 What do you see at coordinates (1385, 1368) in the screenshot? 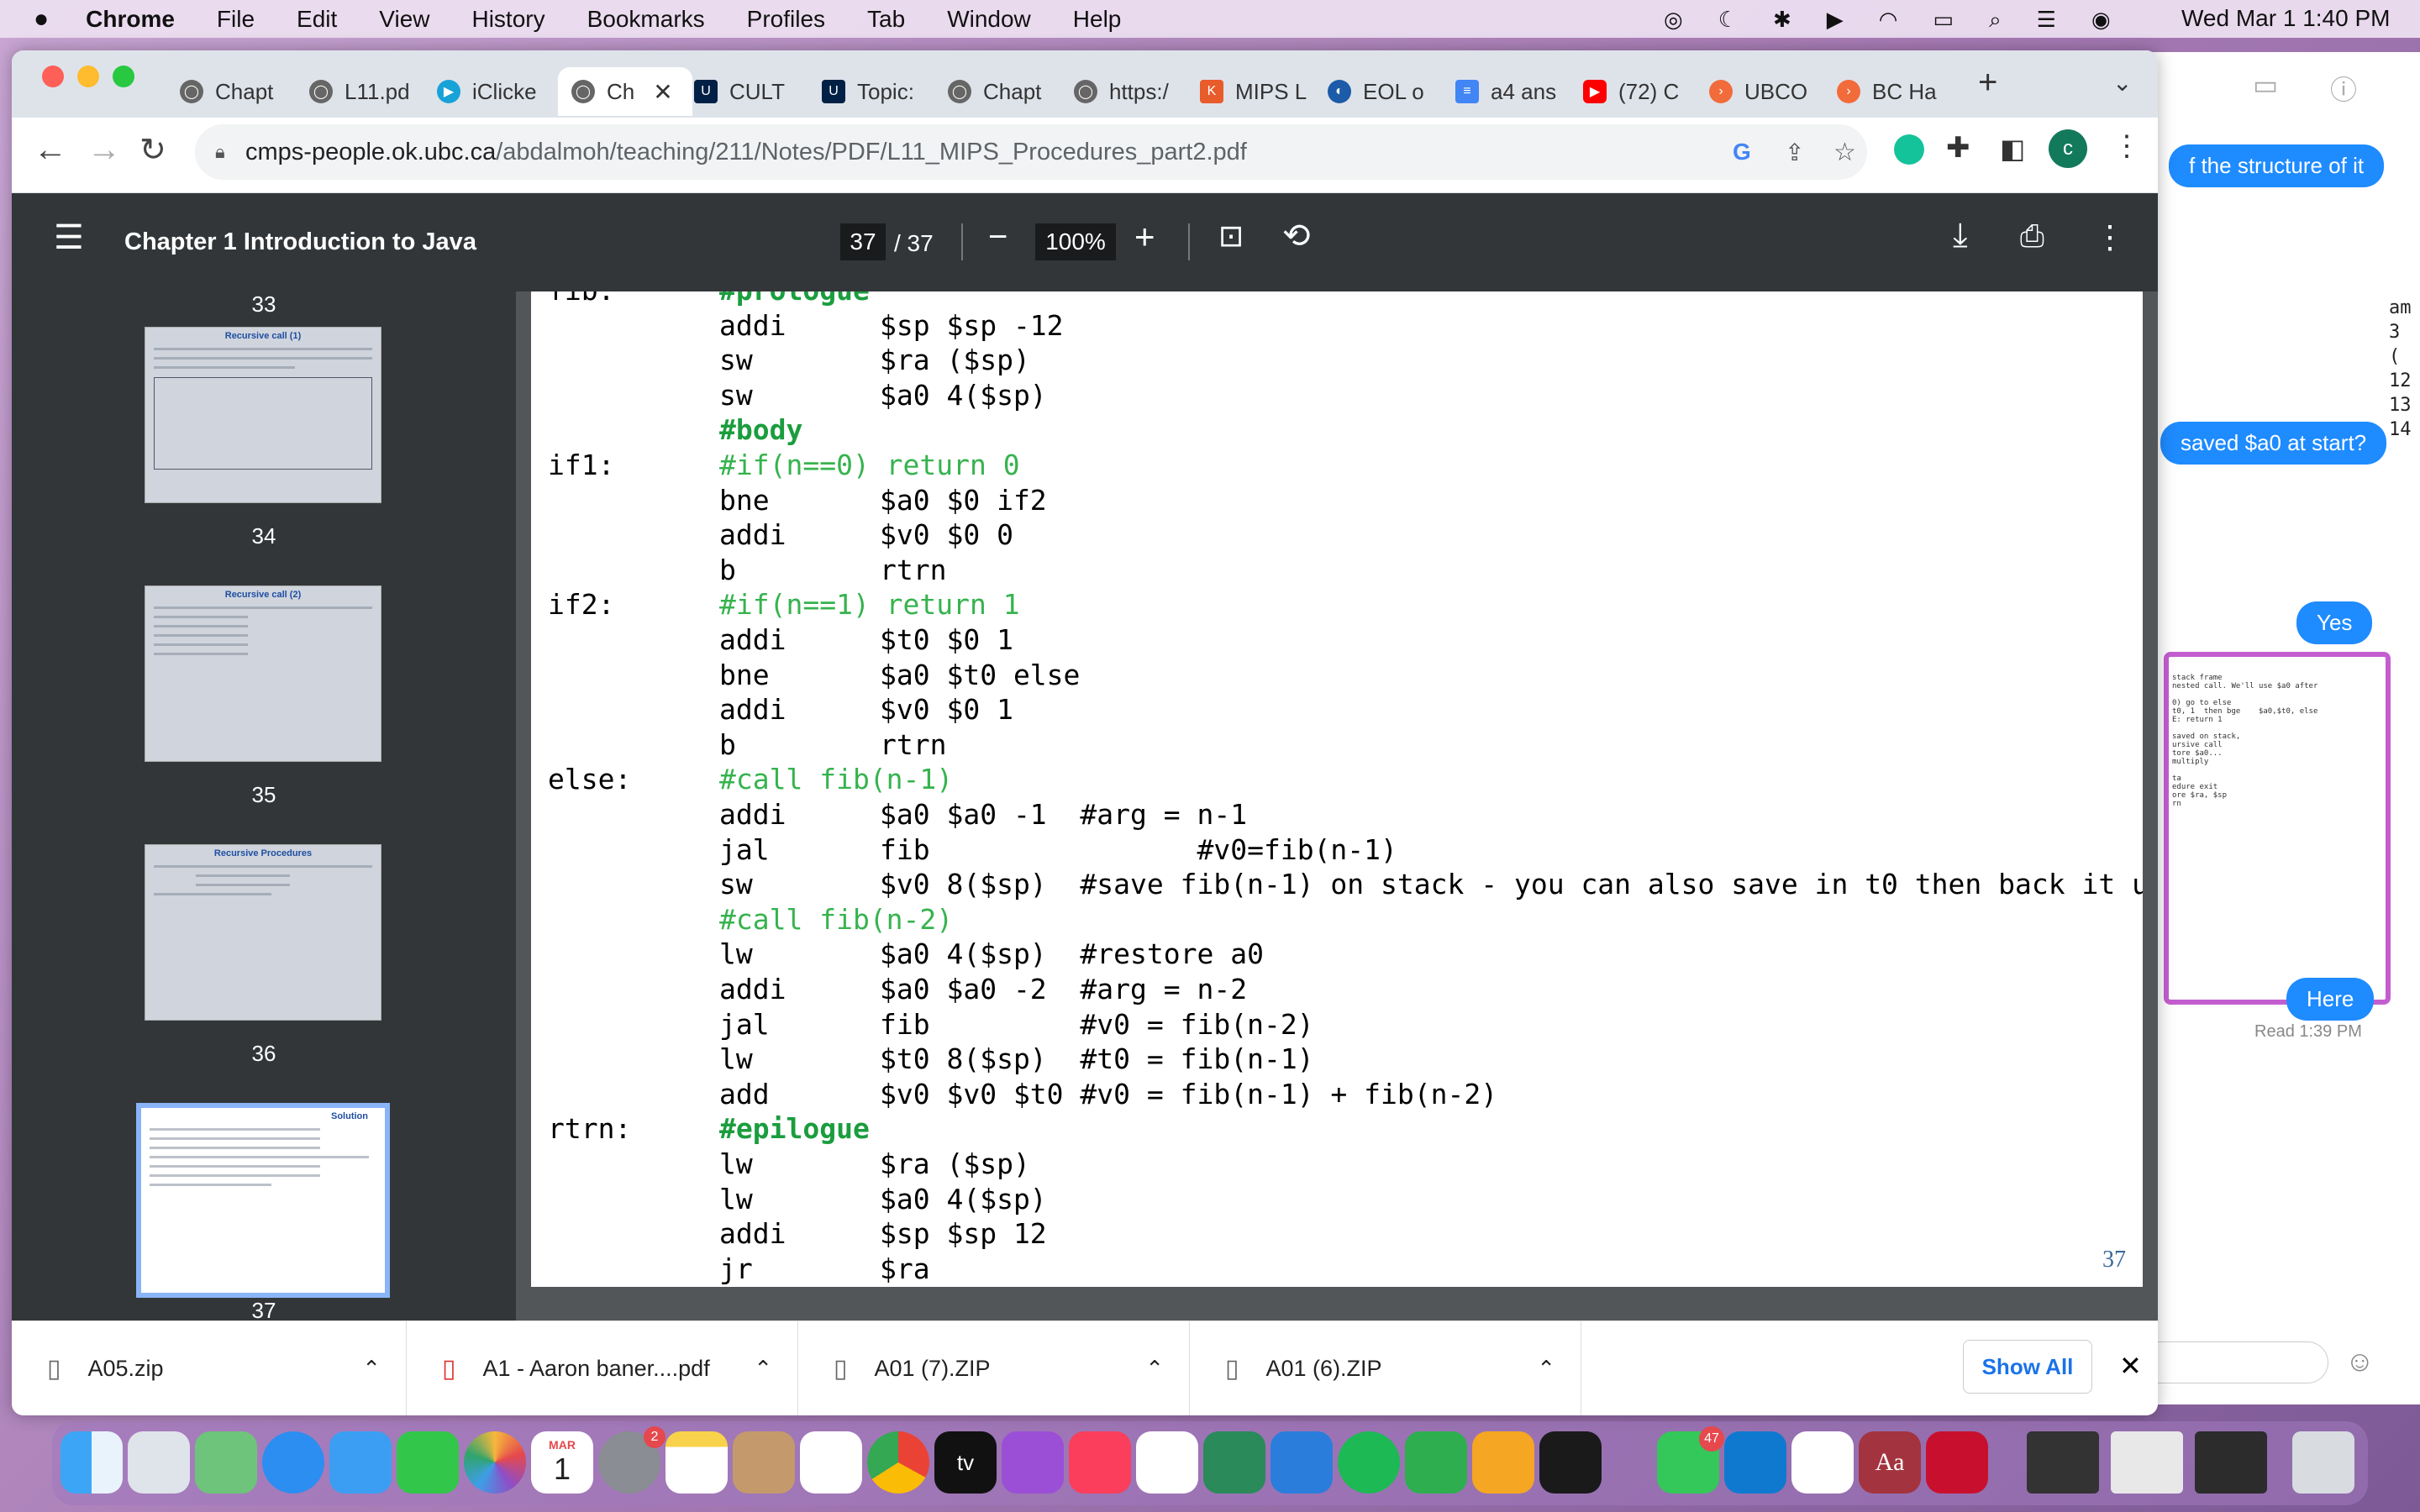
I see `download-item: ▯ A01 (6).ZIP ⌃` at bounding box center [1385, 1368].